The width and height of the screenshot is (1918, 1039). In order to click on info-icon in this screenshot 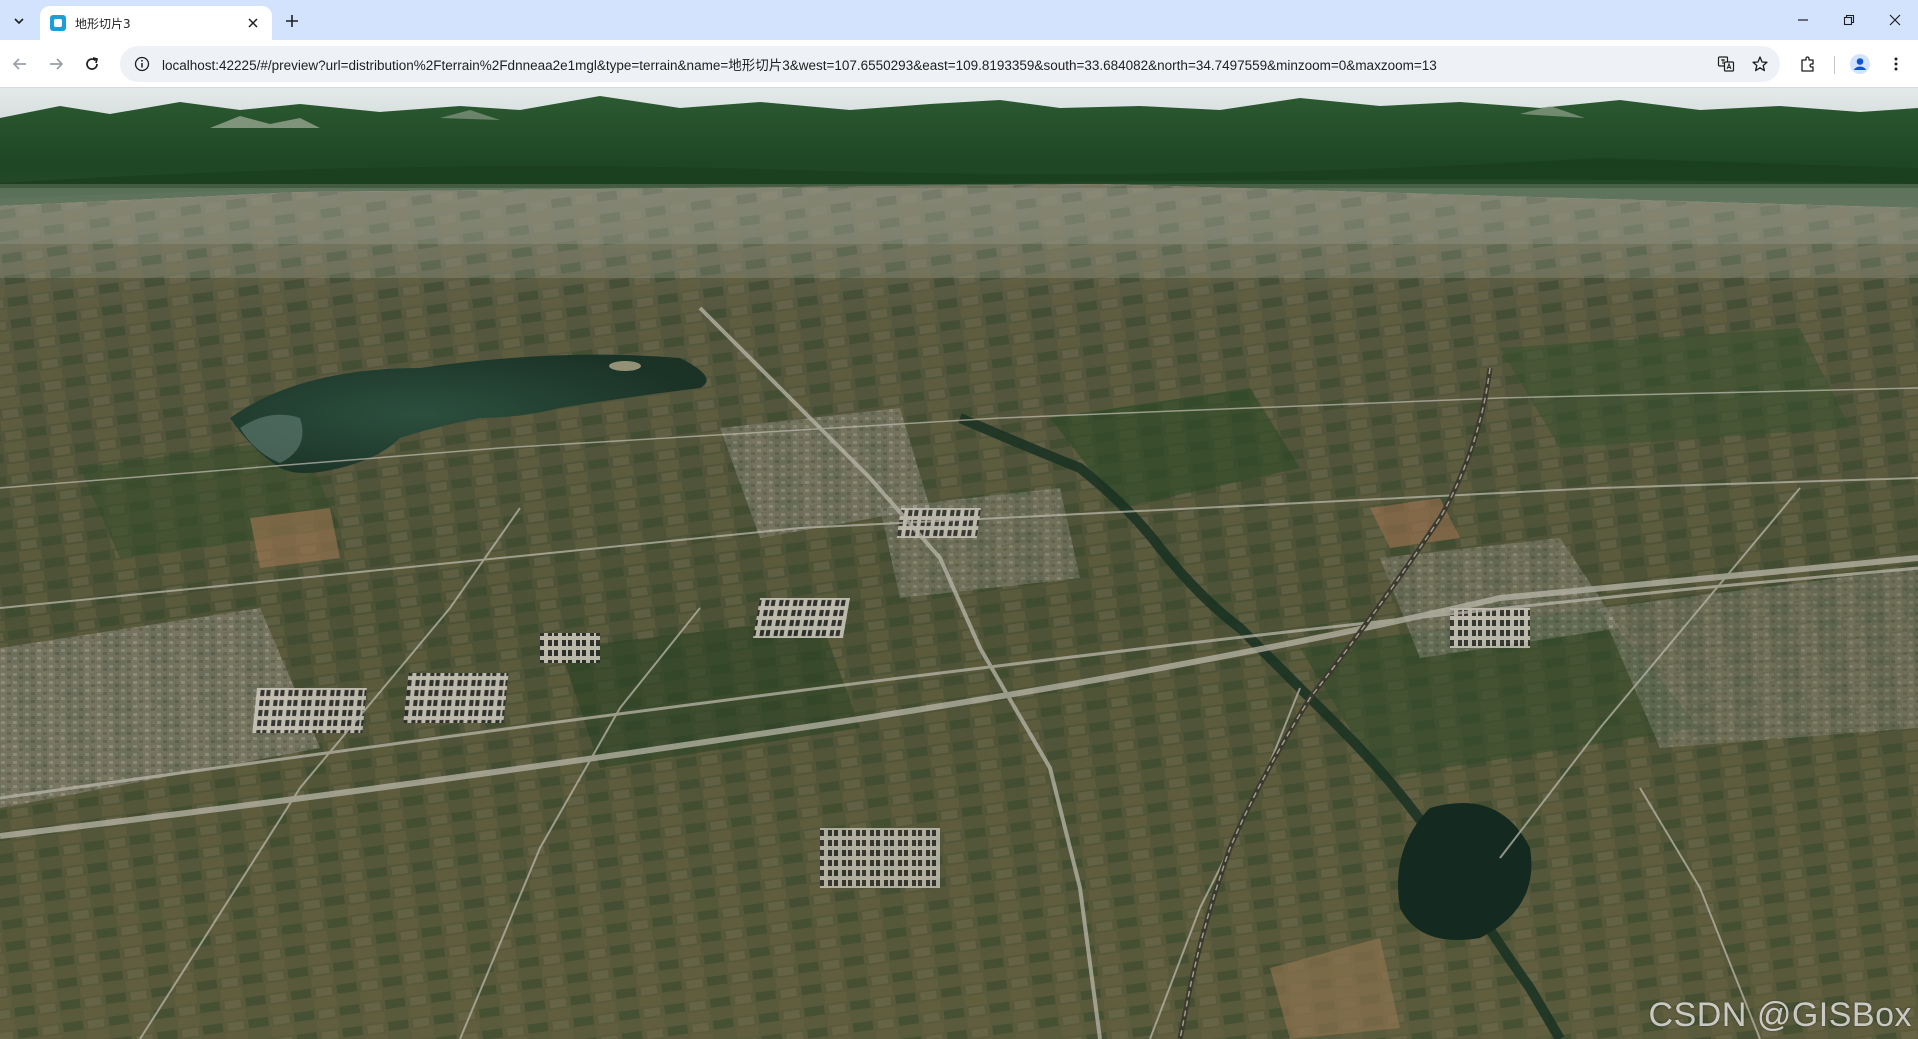, I will do `click(142, 64)`.